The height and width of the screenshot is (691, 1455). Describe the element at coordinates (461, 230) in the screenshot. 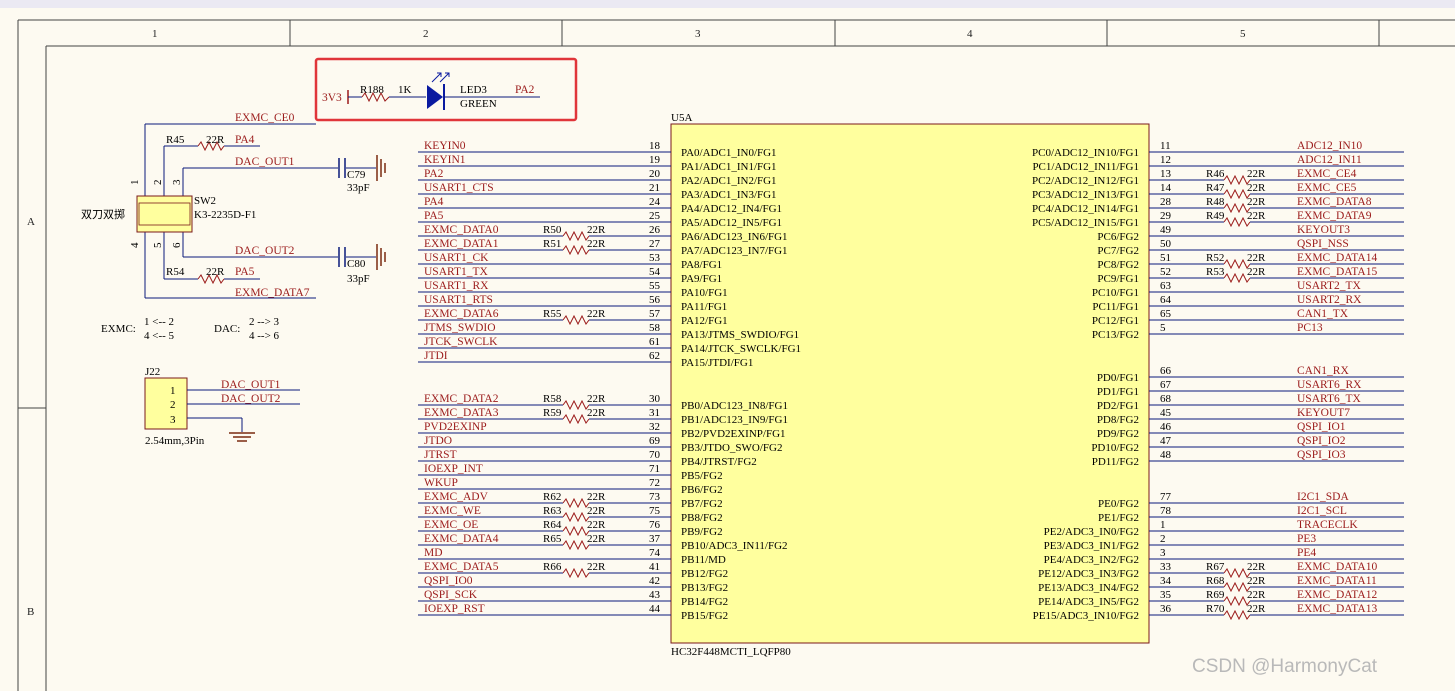

I see `net-label-pa-6: EXMC_DATA0` at that location.